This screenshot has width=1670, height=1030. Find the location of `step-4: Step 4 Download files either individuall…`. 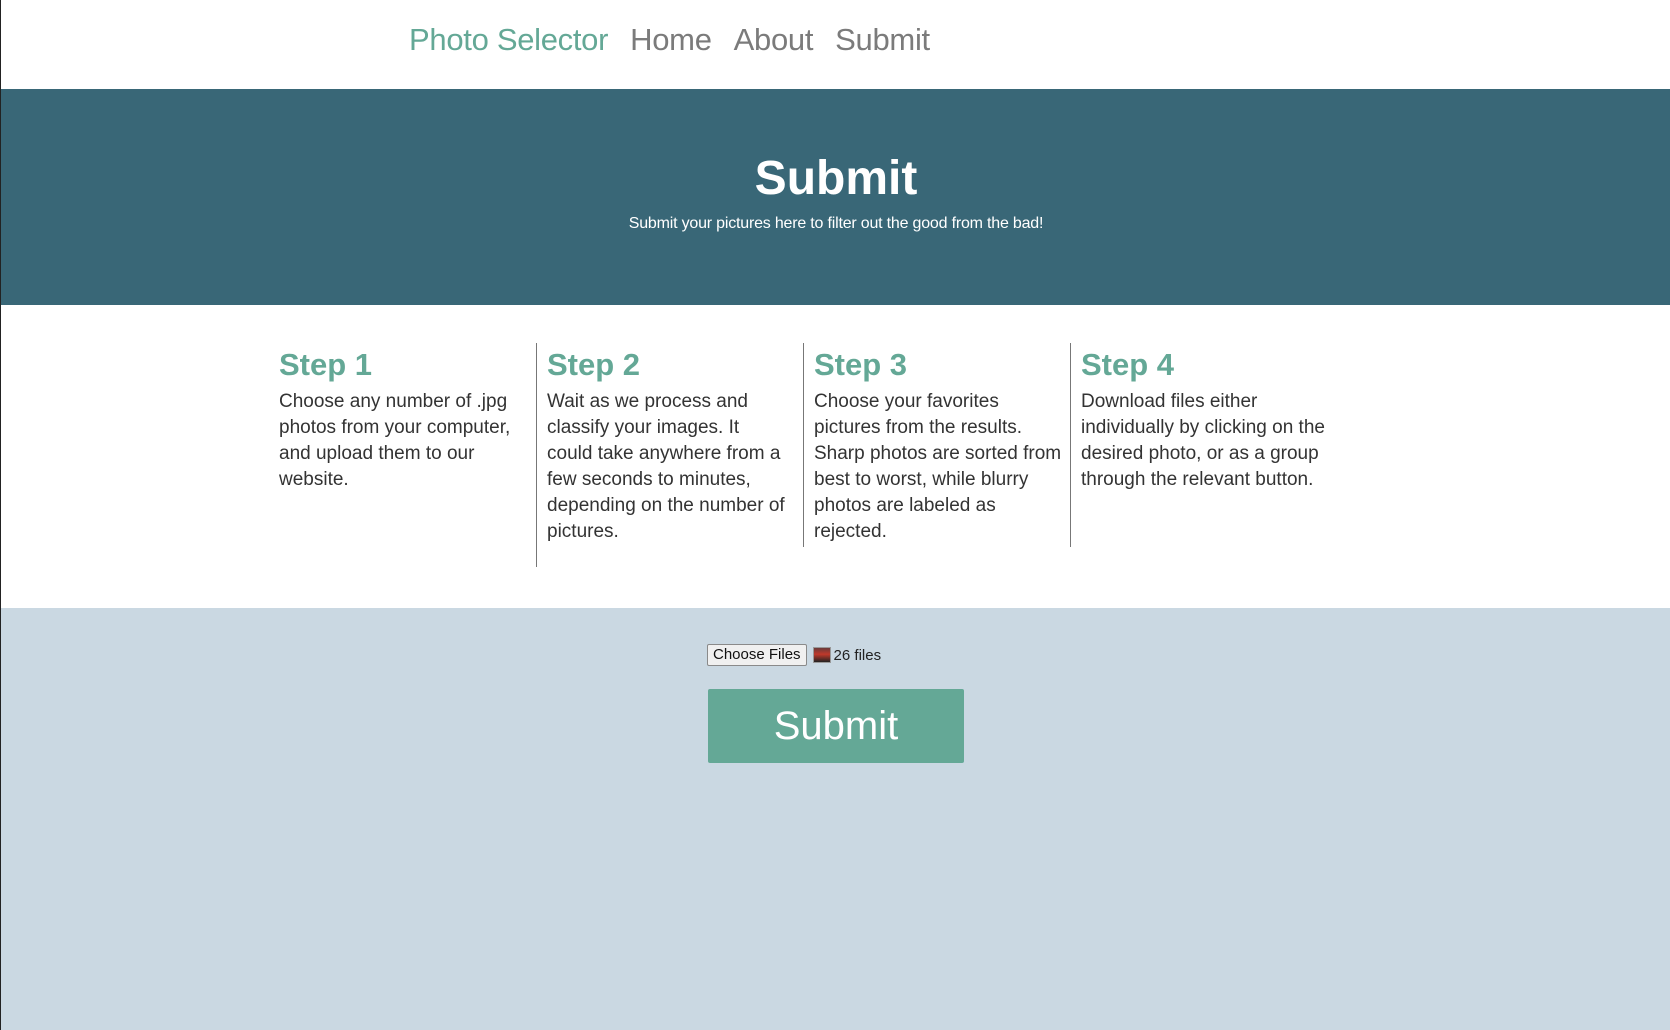

step-4: Step 4 Download files either individuall… is located at coordinates (1203, 418).